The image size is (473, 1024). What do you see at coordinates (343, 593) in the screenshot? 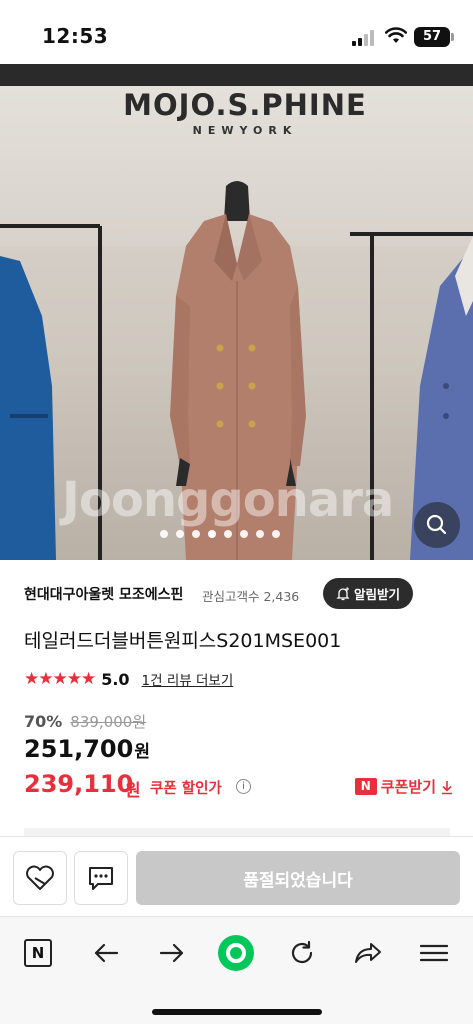
I see `bell-plus-icon` at bounding box center [343, 593].